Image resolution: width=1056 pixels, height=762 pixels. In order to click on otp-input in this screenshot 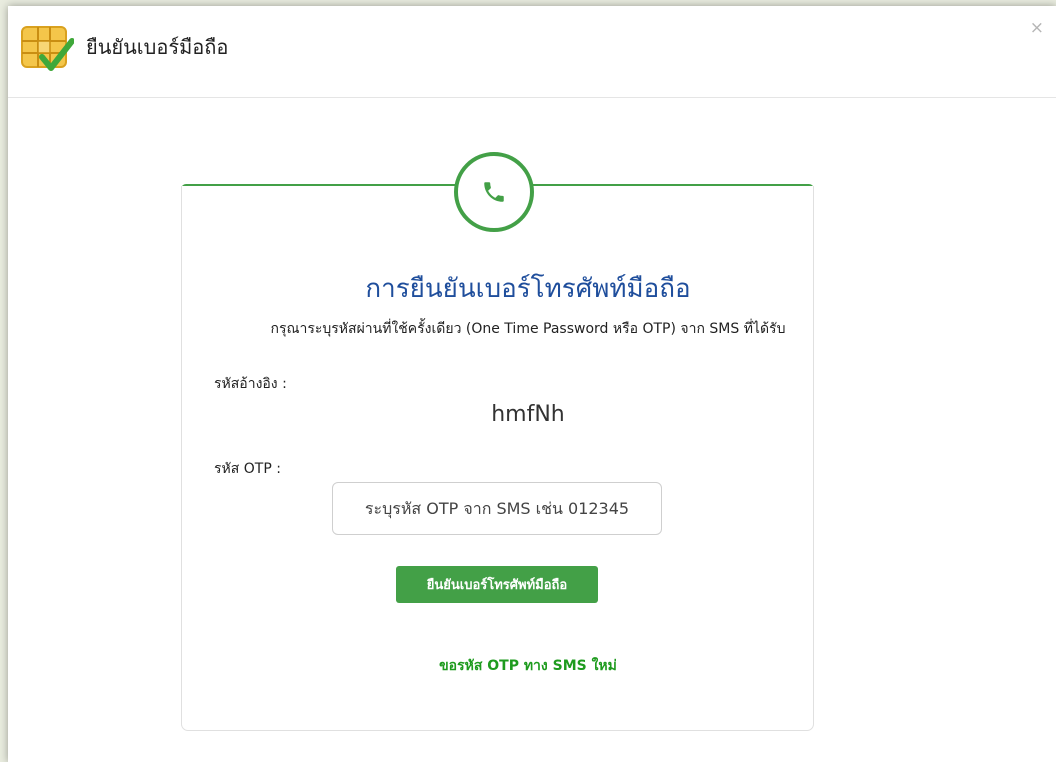, I will do `click(497, 508)`.